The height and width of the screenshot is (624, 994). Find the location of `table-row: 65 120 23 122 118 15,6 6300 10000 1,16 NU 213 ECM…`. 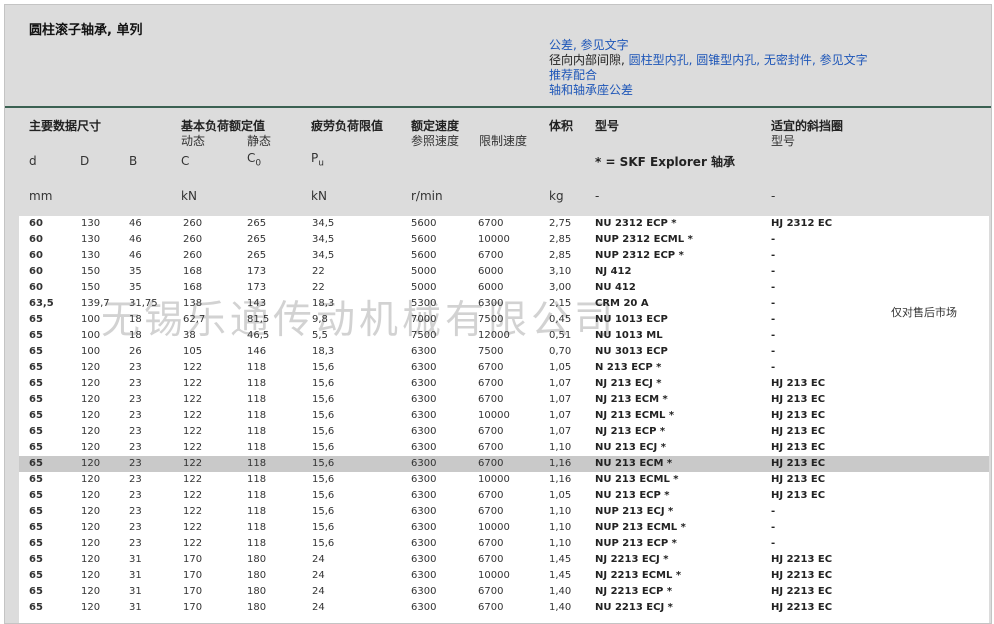

table-row: 65 120 23 122 118 15,6 6300 10000 1,16 NU 213 ECM… is located at coordinates (504, 480).